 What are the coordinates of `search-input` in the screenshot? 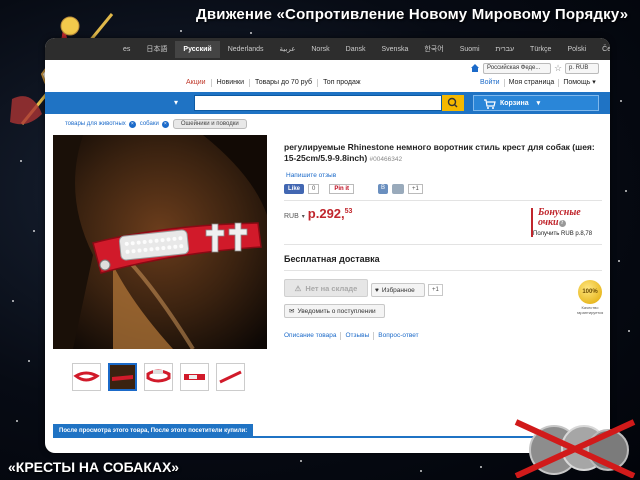 It's located at (318, 103).